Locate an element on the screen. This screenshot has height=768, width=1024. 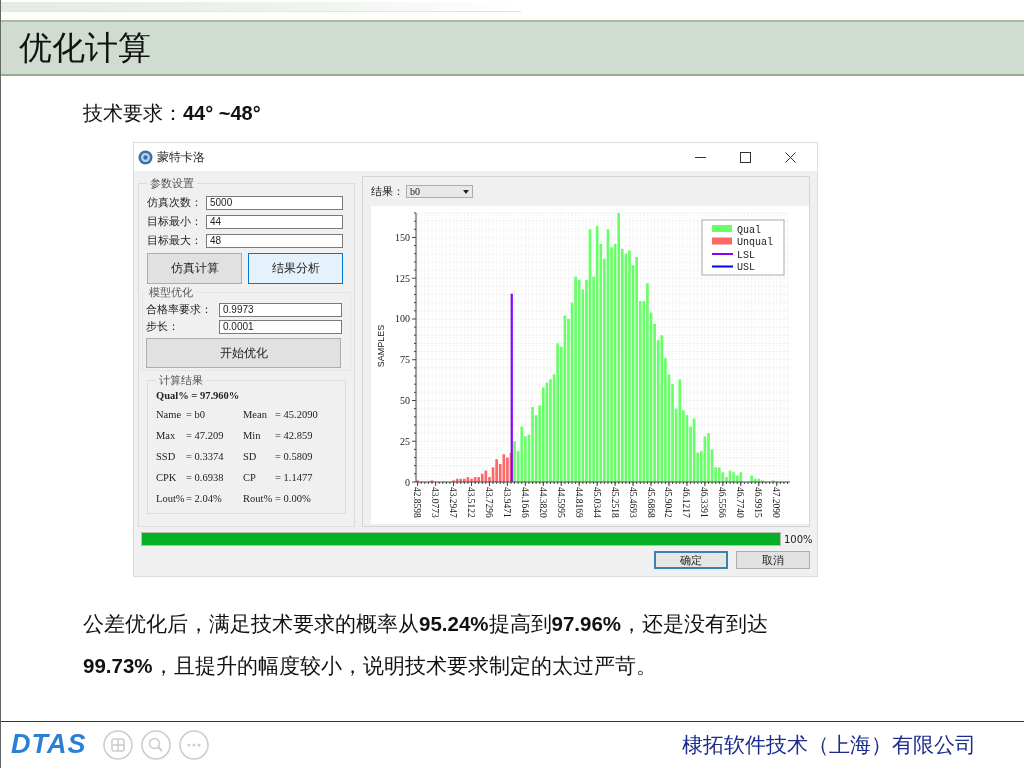
axis-tick-label: 44.8169 is located at coordinates (578, 502).